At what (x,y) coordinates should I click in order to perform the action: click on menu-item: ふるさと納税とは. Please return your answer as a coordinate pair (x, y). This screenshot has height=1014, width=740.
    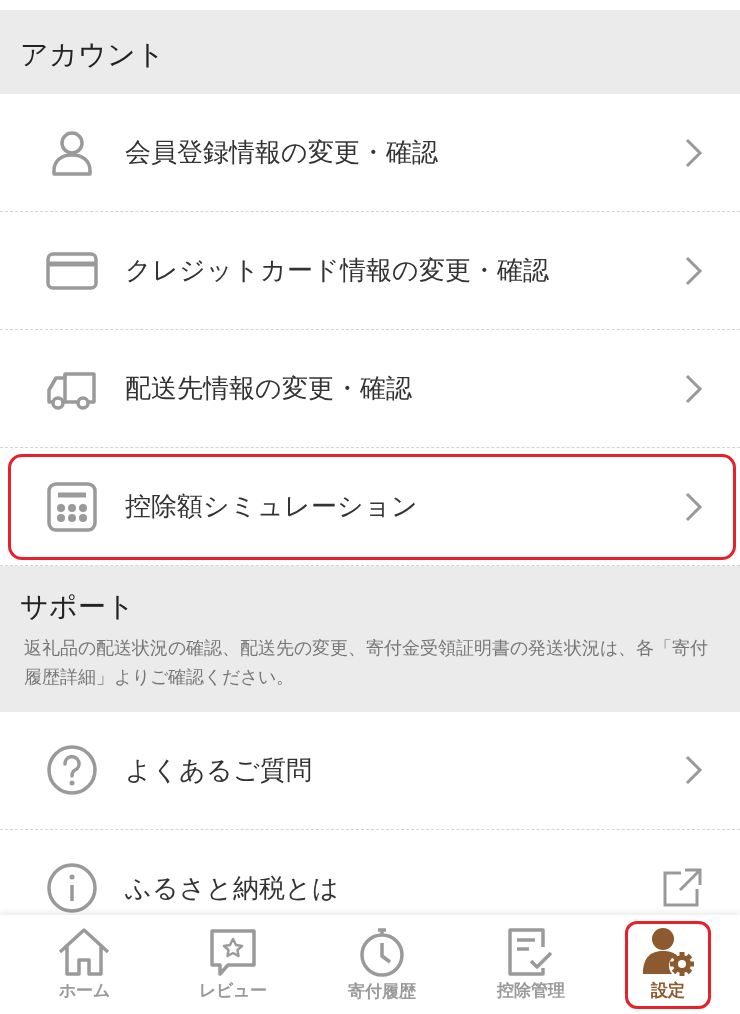
    Looking at the image, I should click on (372, 872).